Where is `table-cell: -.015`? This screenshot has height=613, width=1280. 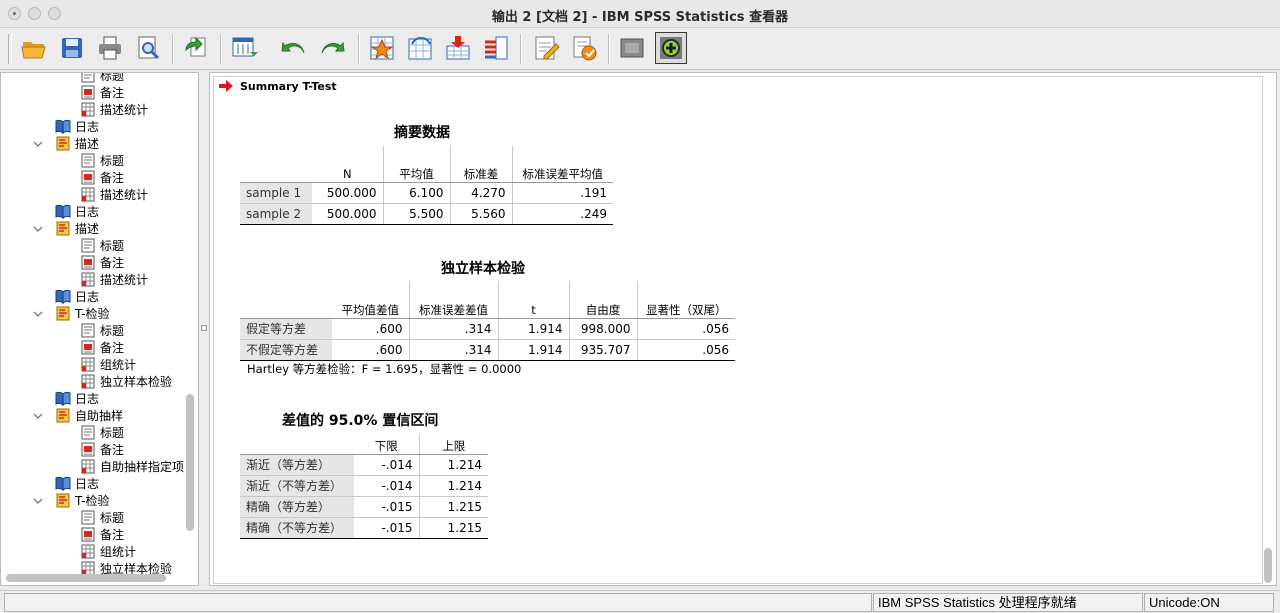
table-cell: -.015 is located at coordinates (386, 507).